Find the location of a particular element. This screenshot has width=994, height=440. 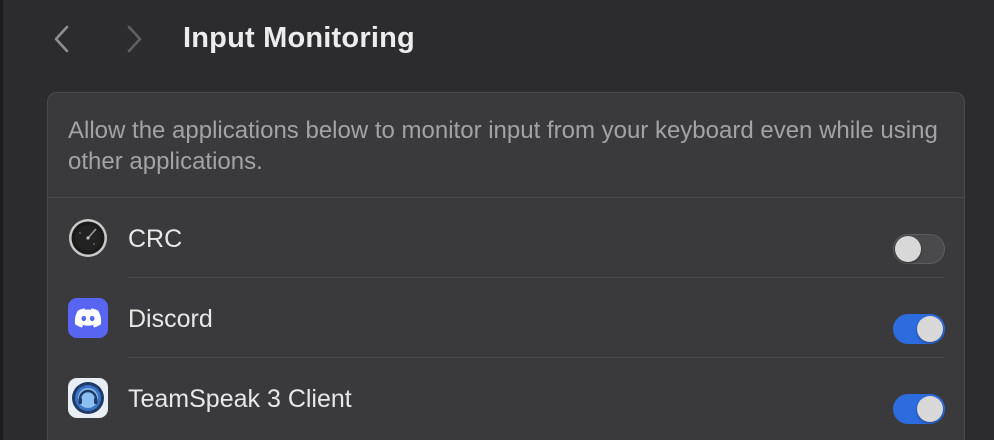

app-name: CRC is located at coordinates (155, 239).